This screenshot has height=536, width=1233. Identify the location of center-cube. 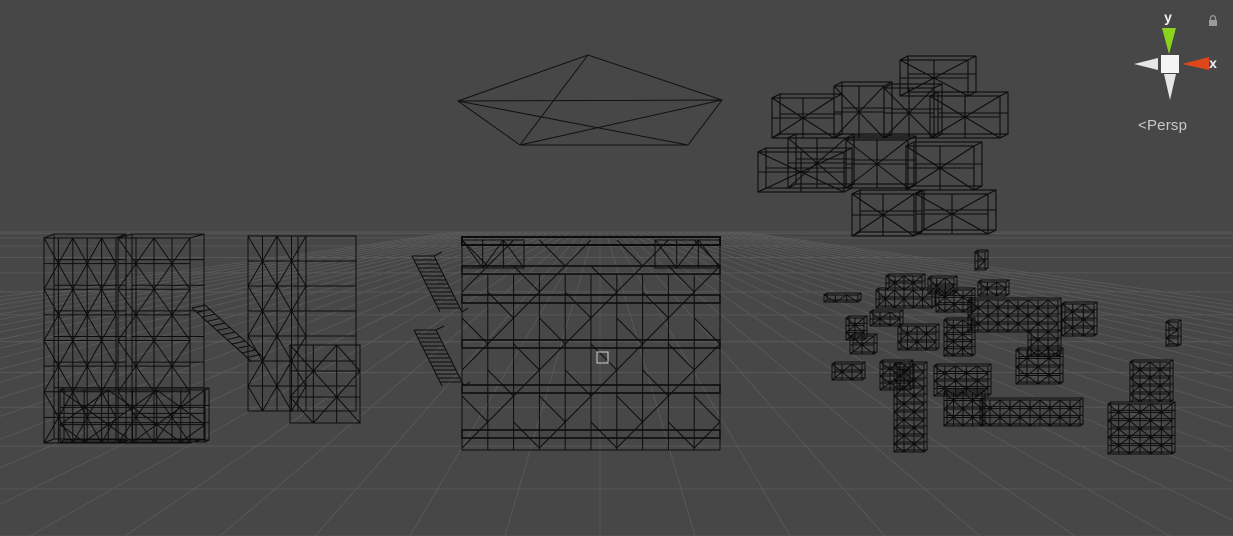
(1170, 64).